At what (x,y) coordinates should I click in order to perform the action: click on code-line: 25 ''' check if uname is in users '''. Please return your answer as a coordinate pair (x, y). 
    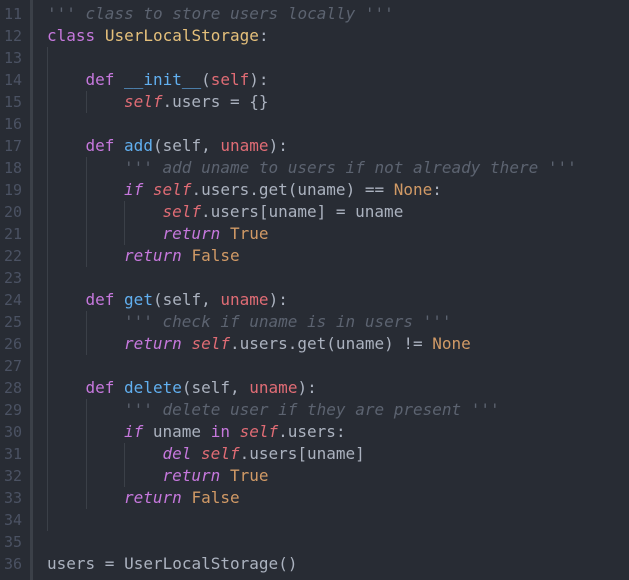
    Looking at the image, I should click on (314, 322).